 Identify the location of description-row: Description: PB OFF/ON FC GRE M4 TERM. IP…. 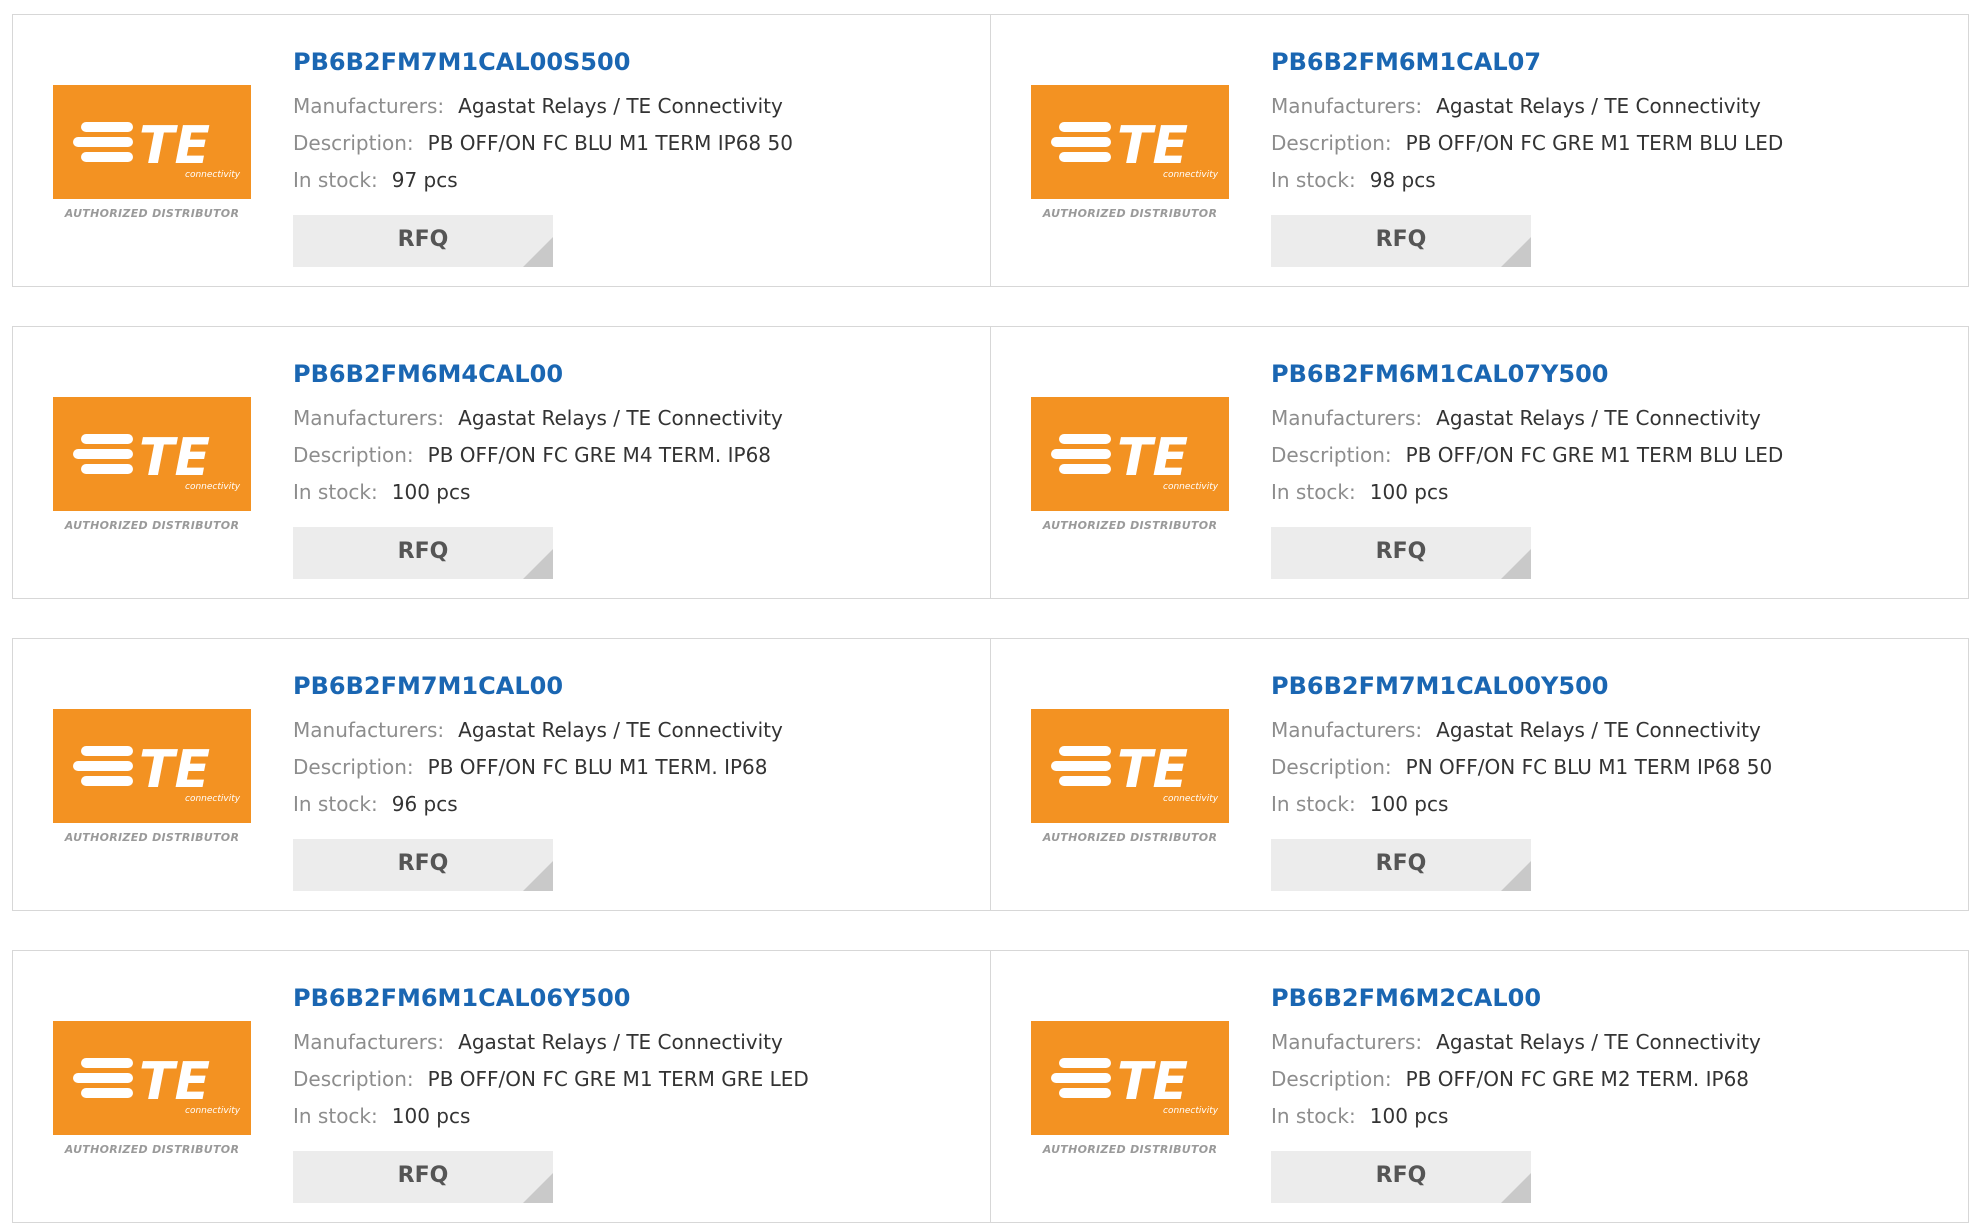
(538, 455).